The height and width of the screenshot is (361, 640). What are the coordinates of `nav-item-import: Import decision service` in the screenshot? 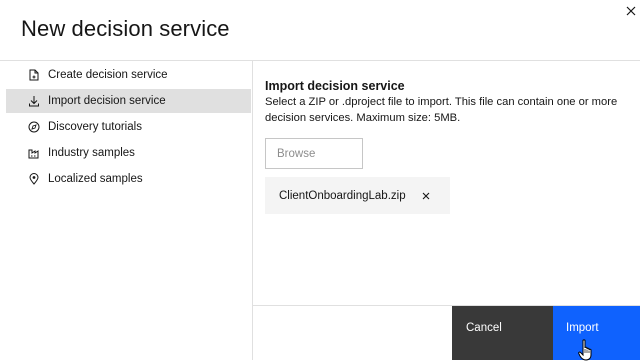 It's located at (128, 101).